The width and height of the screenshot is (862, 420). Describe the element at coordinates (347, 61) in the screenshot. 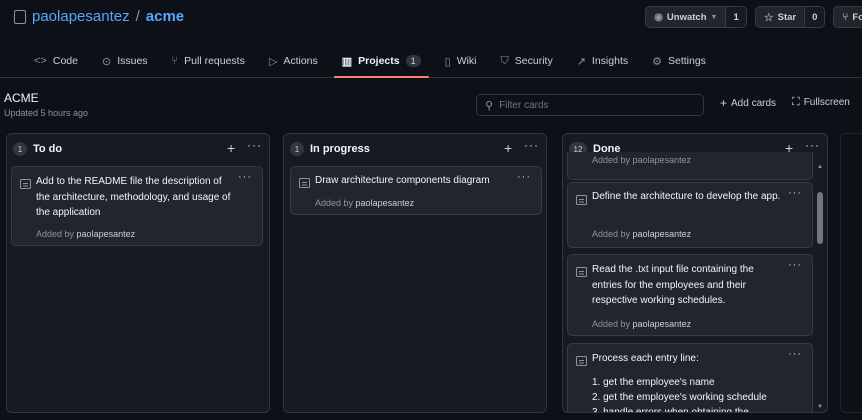

I see `project-icon: ▥` at that location.